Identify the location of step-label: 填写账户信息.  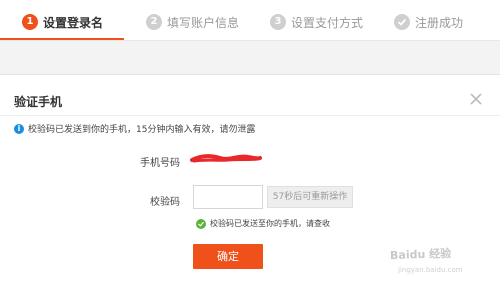
(203, 22).